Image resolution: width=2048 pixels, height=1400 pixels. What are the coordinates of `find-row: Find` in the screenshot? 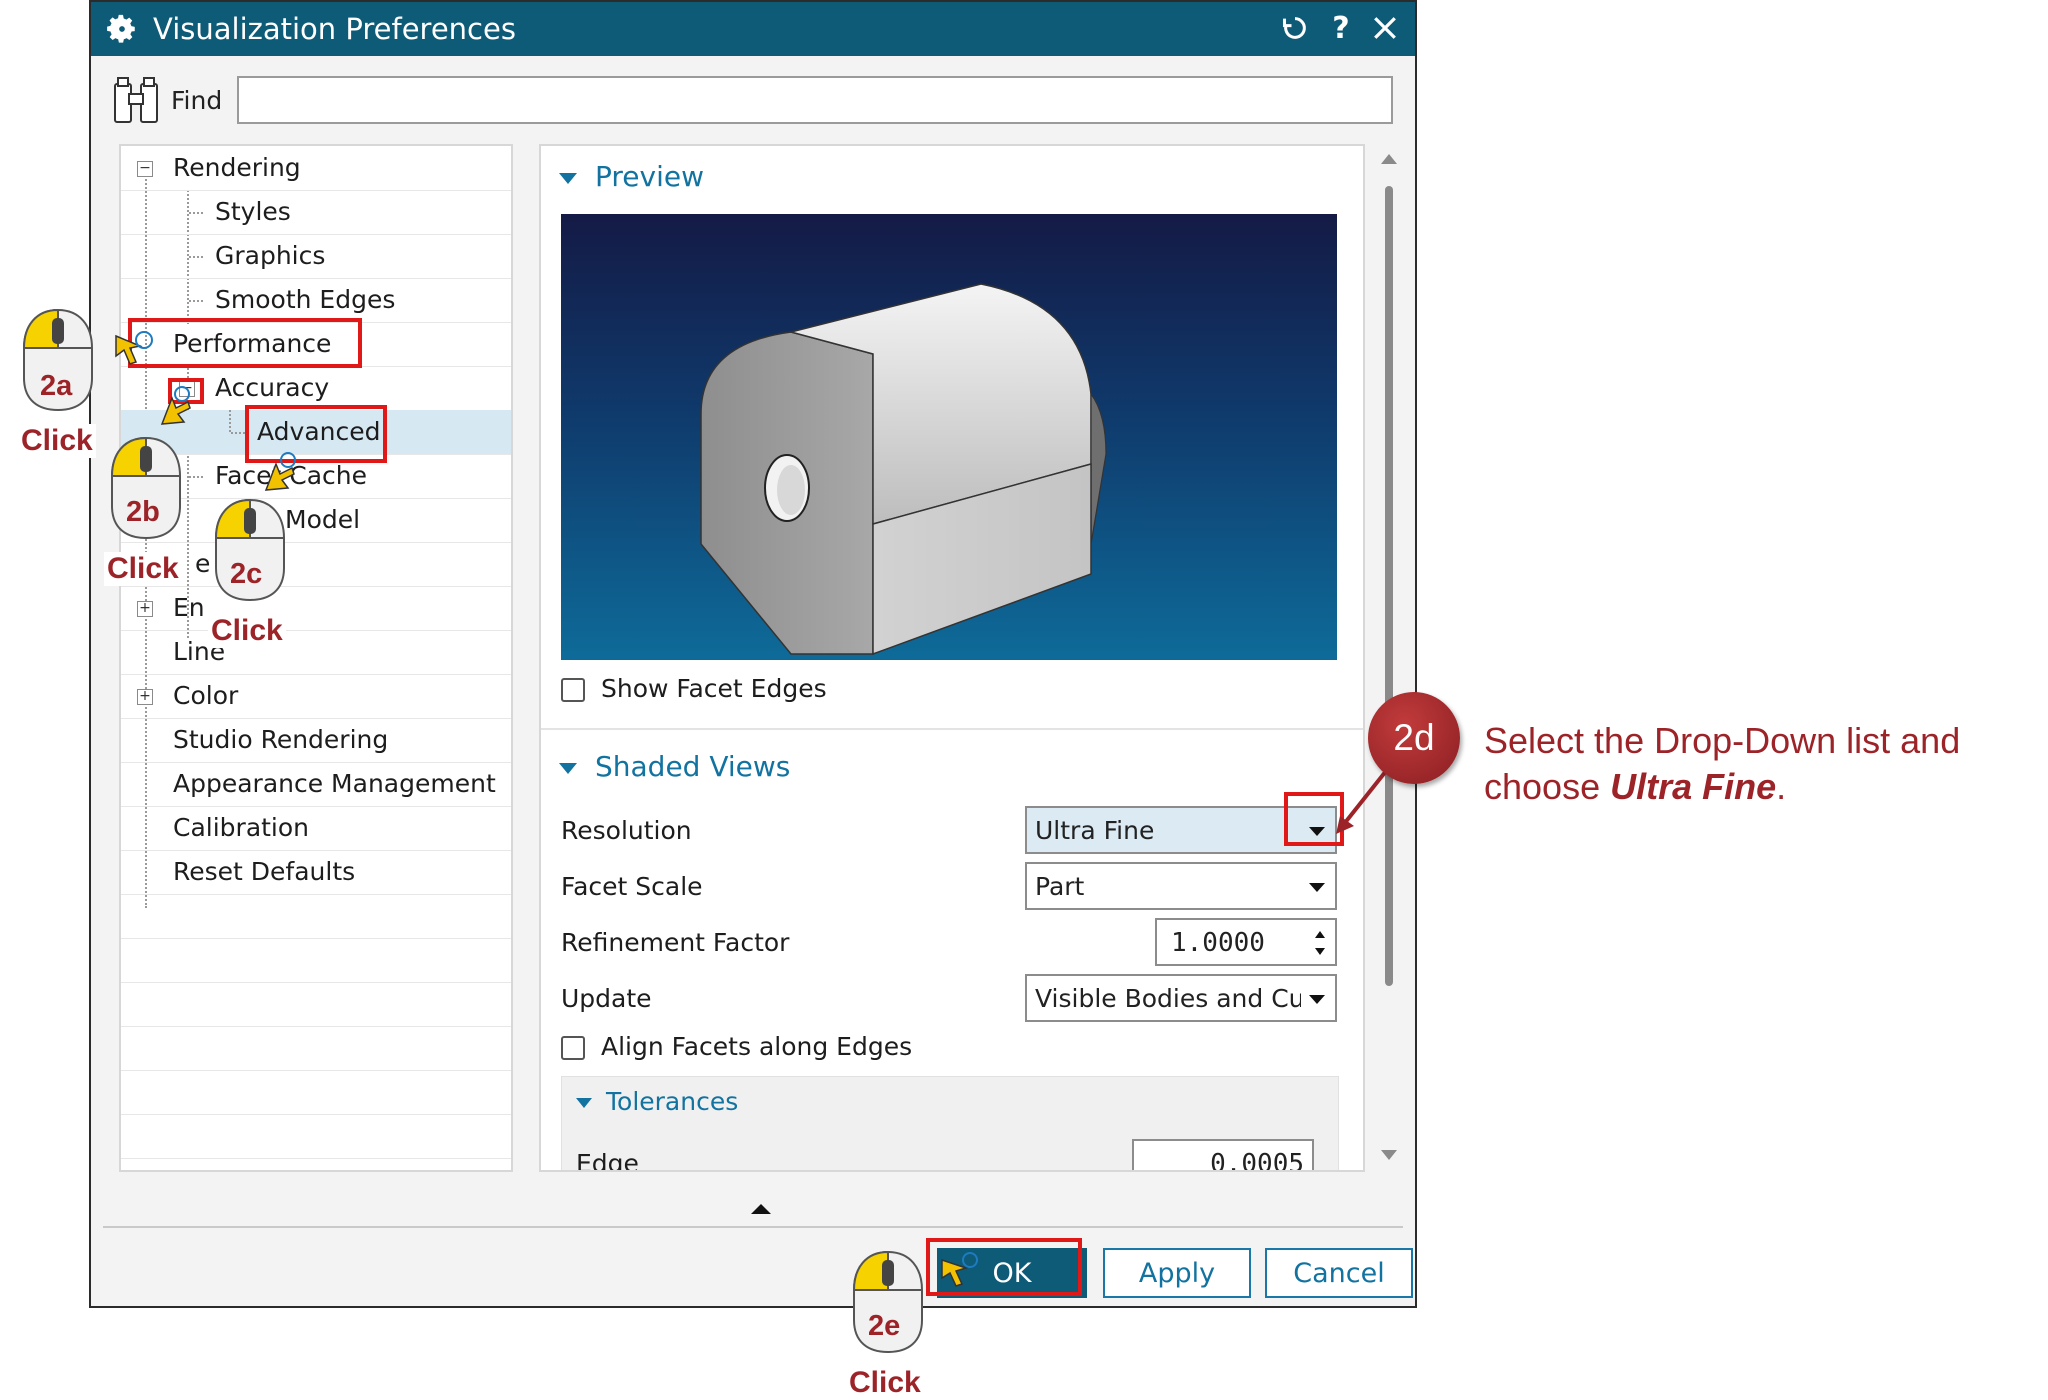 It's located at (752, 101).